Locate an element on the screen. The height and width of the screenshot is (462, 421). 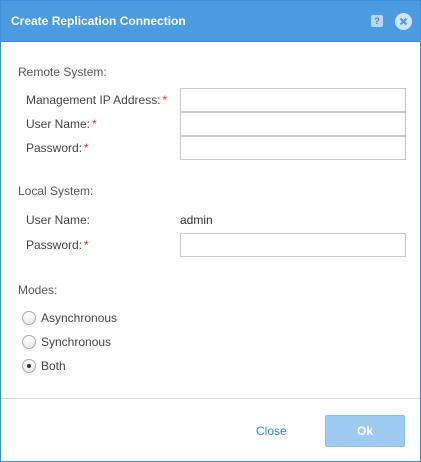
radio-label: Asynchronous is located at coordinates (79, 318).